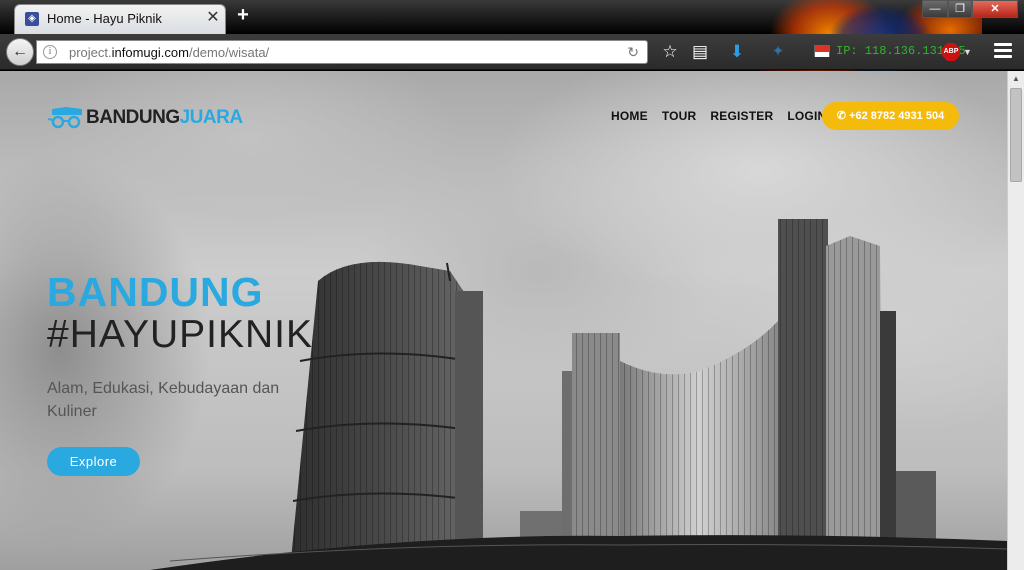 This screenshot has width=1024, height=570. What do you see at coordinates (890, 116) in the screenshot?
I see `phone-button: ✆ +62 8782 4931 504` at bounding box center [890, 116].